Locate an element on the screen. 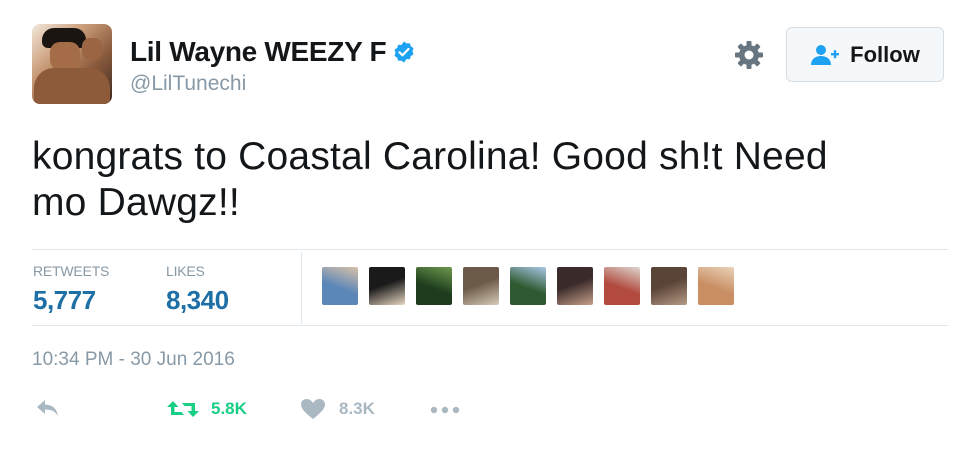  reply-button is located at coordinates (48, 408).